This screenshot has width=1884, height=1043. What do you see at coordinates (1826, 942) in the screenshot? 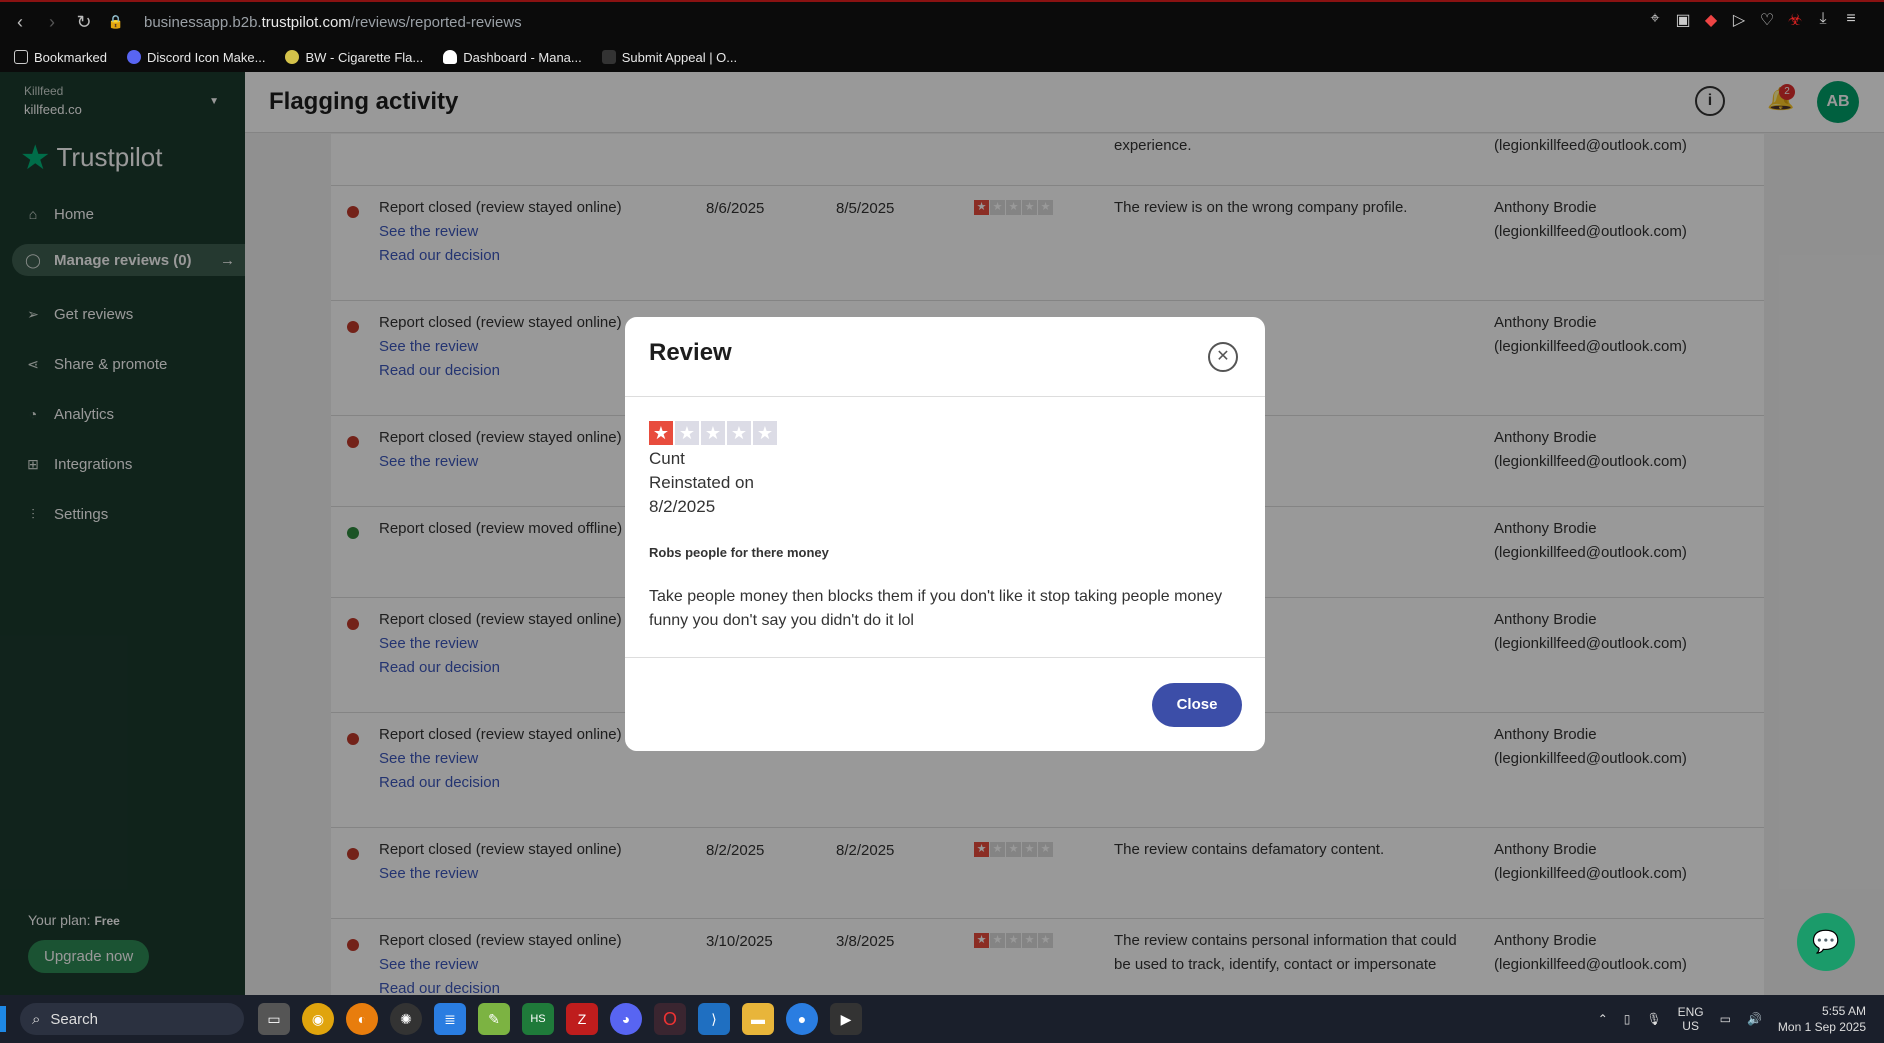
I see `chat-widget-icon: 💬` at bounding box center [1826, 942].